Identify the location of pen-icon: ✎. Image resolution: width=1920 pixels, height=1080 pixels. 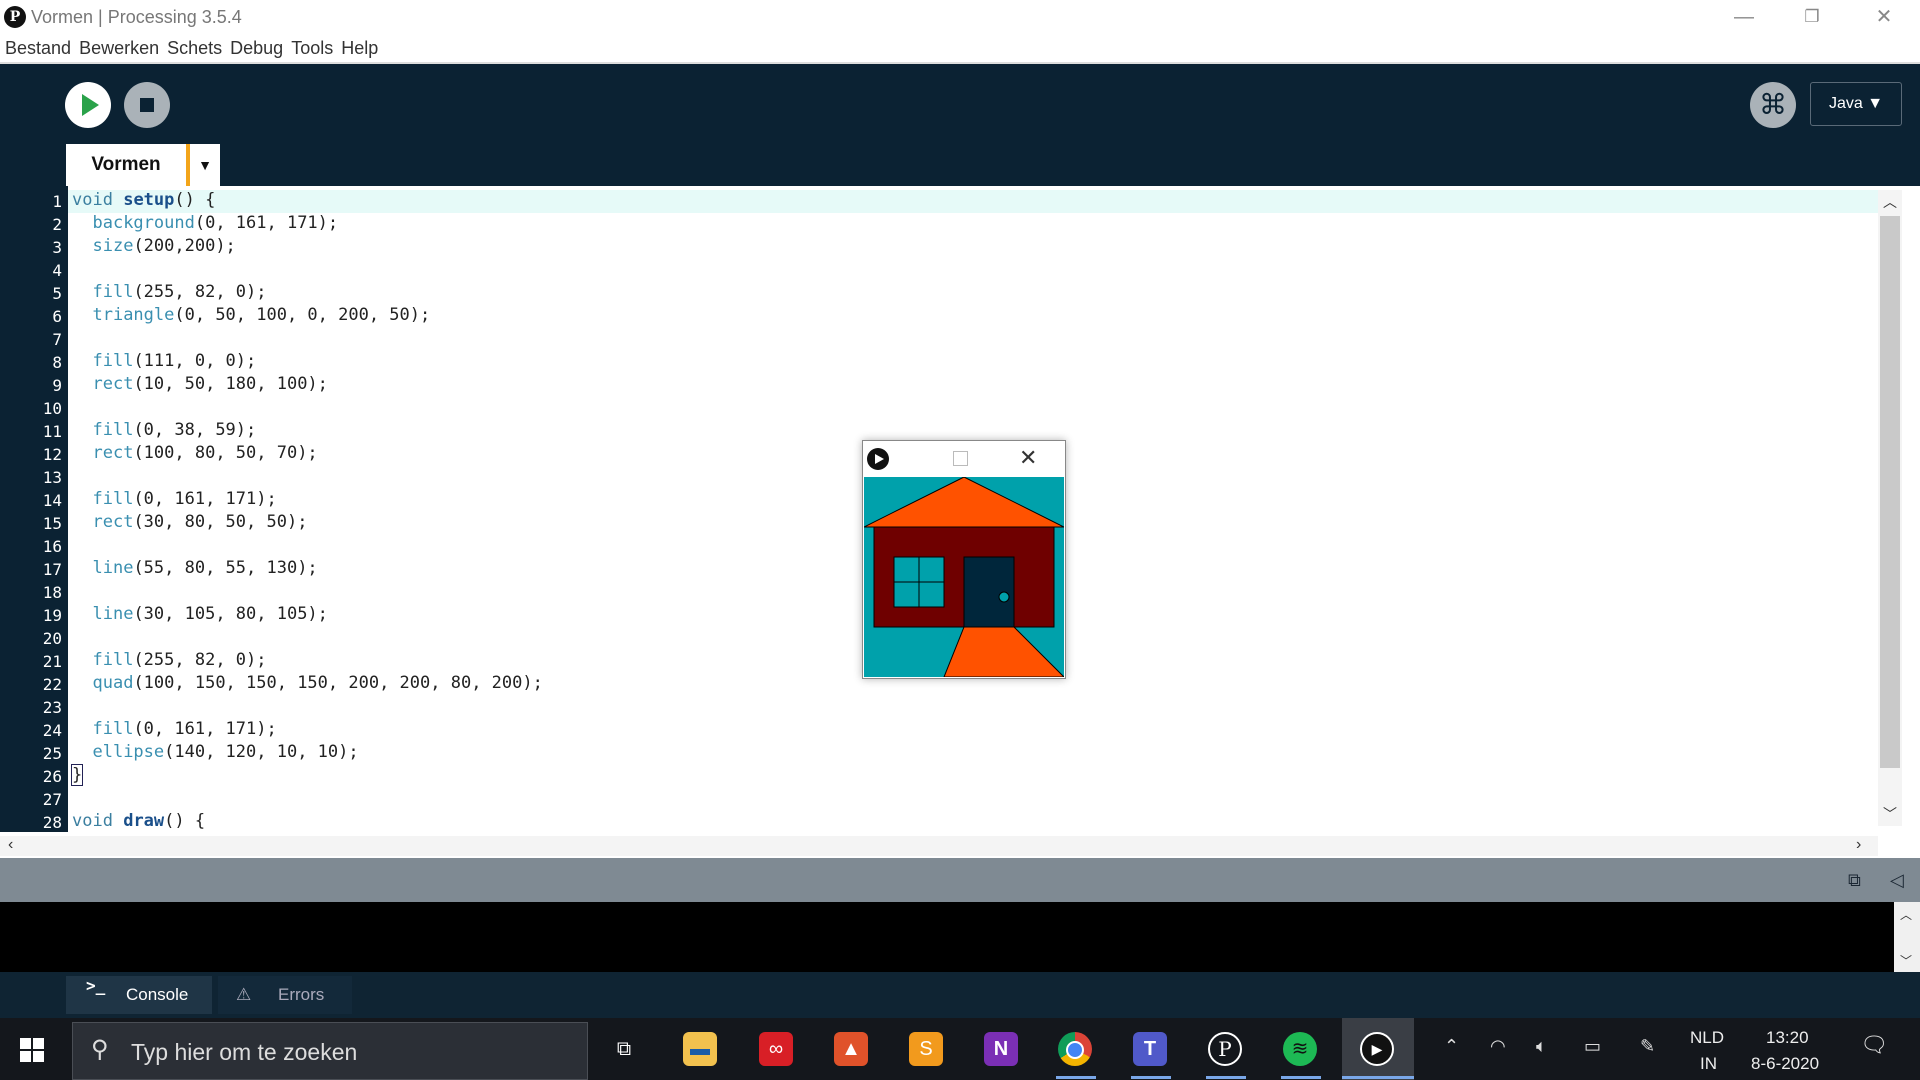
(1647, 1046).